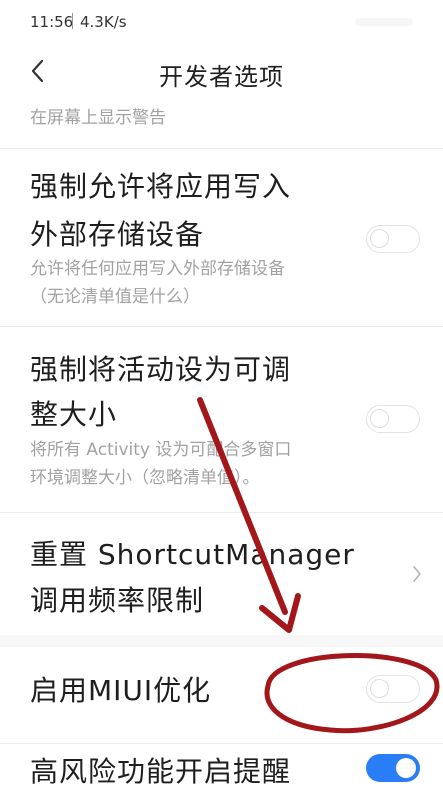 Image resolution: width=443 pixels, height=804 pixels. What do you see at coordinates (417, 574) in the screenshot?
I see `chevron-right-icon` at bounding box center [417, 574].